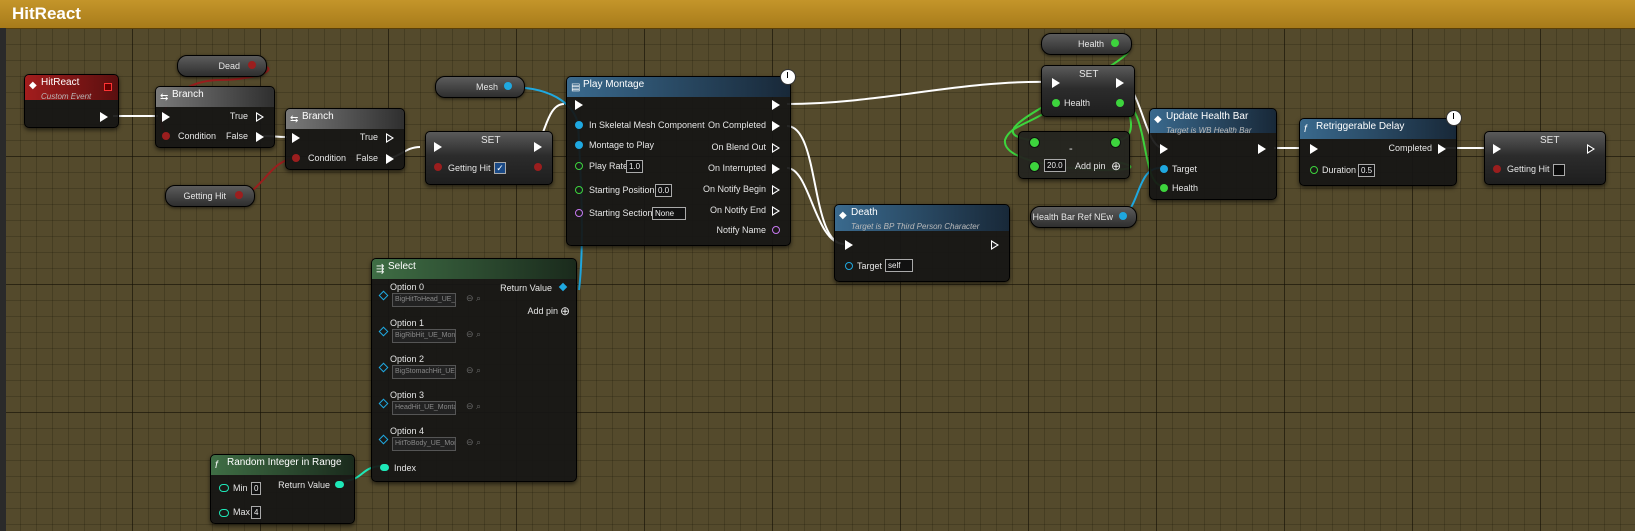 The height and width of the screenshot is (531, 1635). I want to click on duration-pin, so click(1314, 170).